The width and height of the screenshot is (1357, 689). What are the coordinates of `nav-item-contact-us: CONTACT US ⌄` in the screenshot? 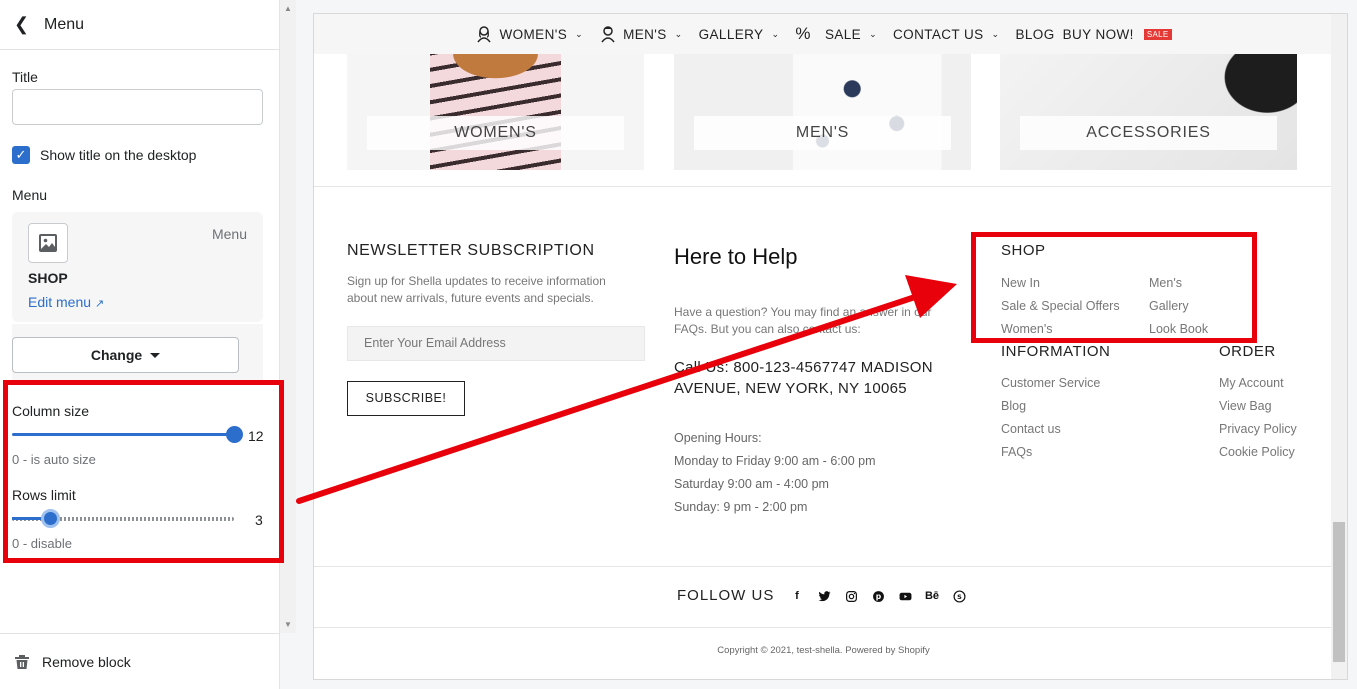 It's located at (946, 34).